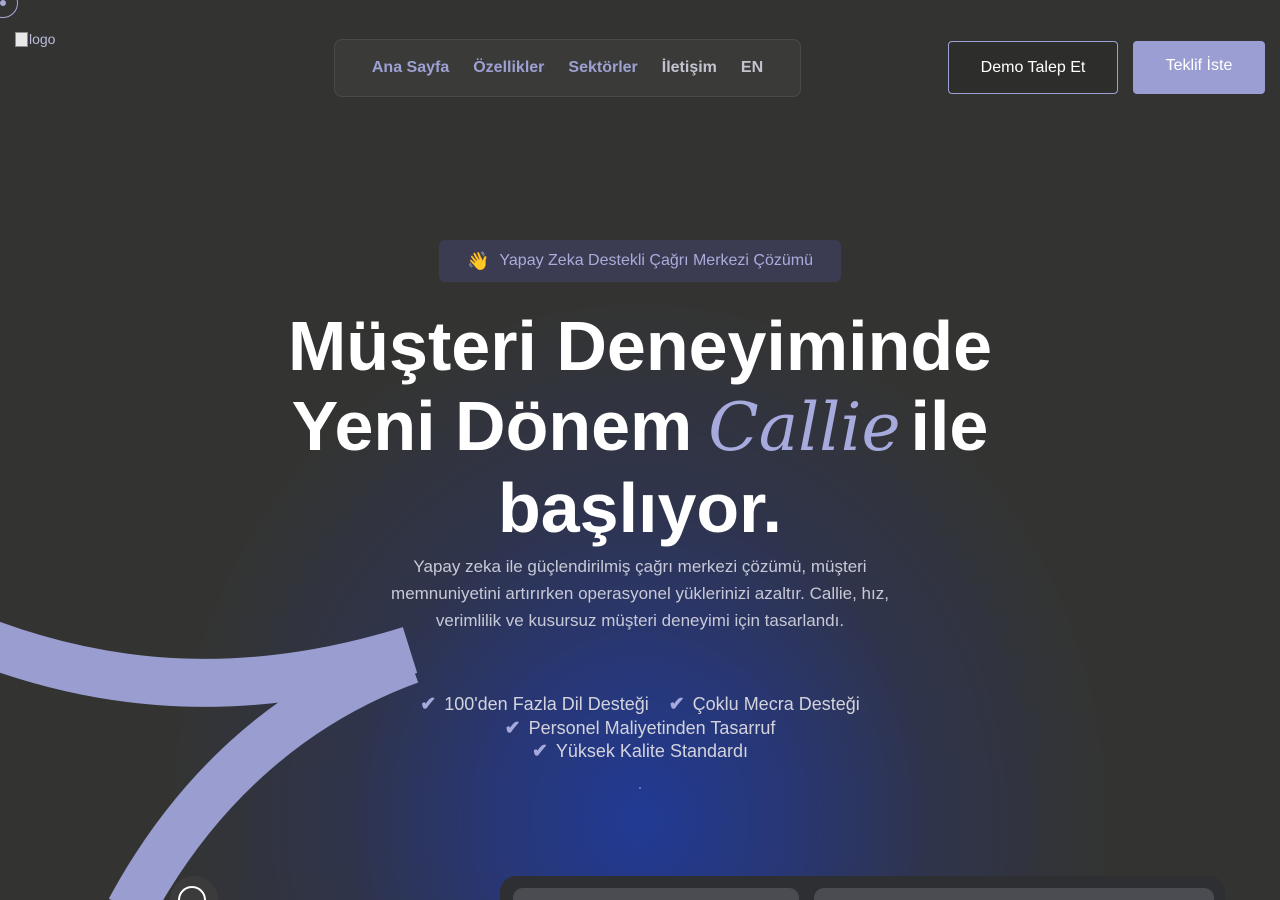 The height and width of the screenshot is (900, 1280). I want to click on hero-title-line-2-start: Yeni Dönem, so click(492, 426).